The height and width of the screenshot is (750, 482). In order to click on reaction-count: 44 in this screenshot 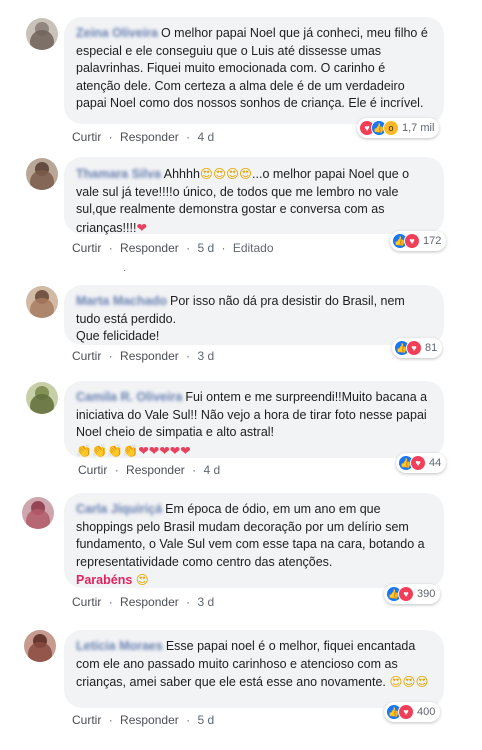, I will do `click(435, 463)`.